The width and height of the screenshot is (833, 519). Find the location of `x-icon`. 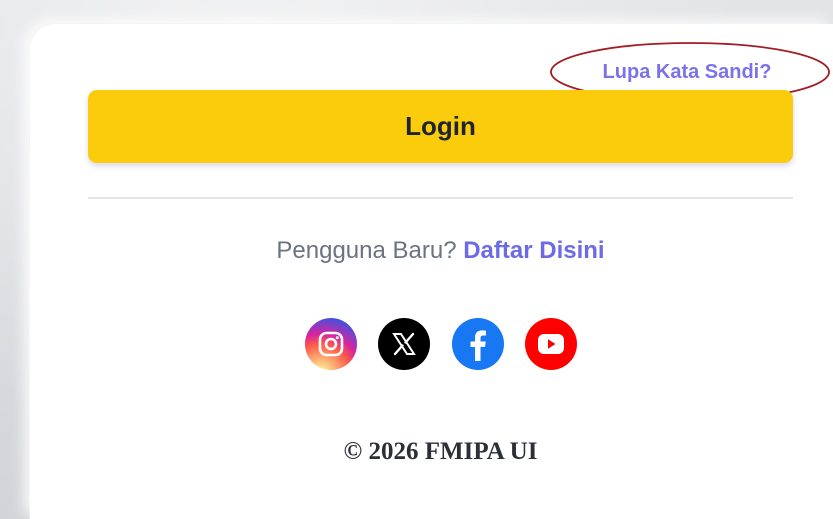

x-icon is located at coordinates (404, 344).